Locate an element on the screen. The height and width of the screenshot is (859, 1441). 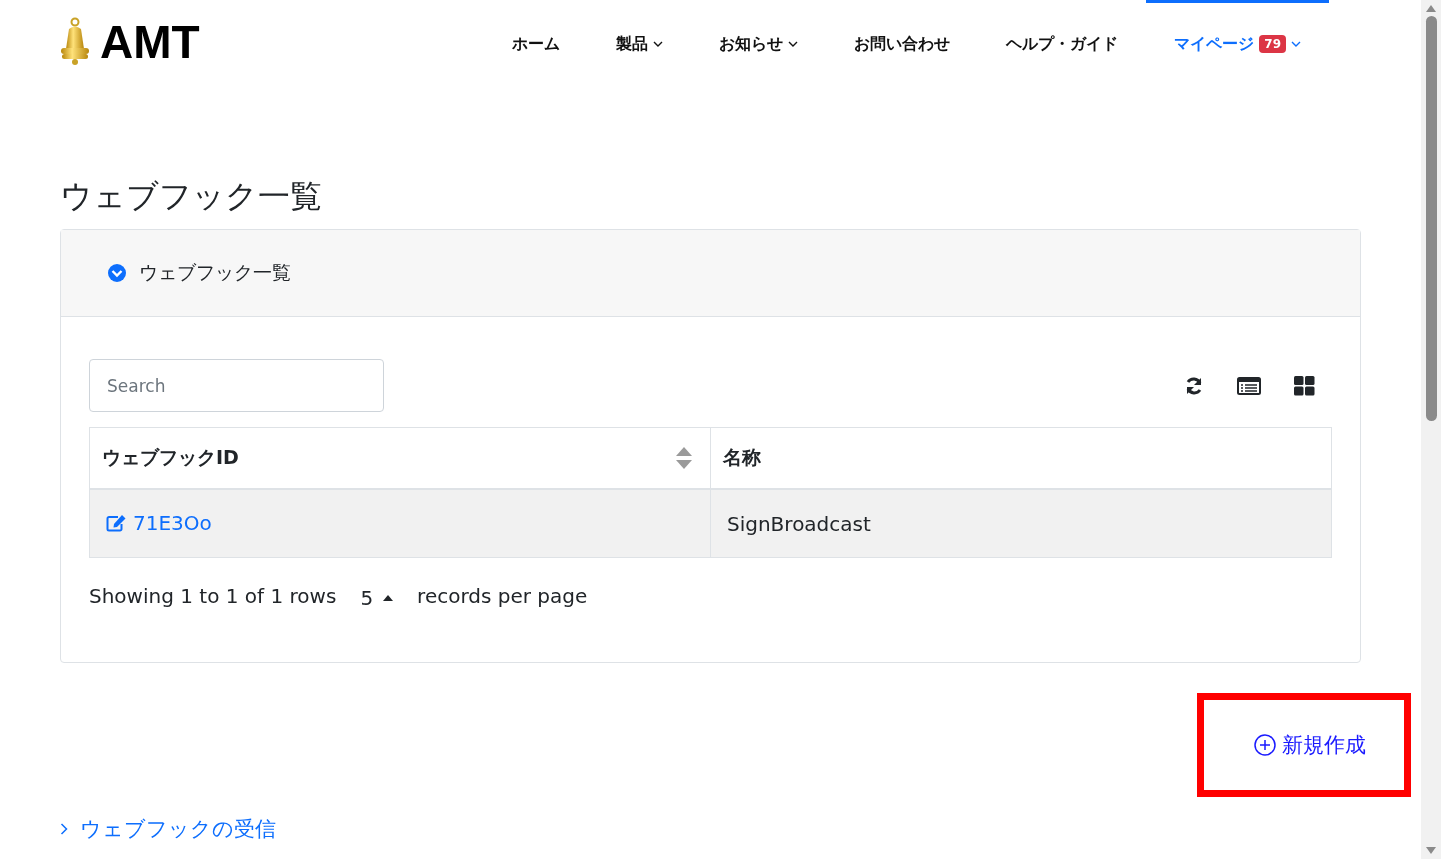
logo-text: AMT is located at coordinates (150, 41).